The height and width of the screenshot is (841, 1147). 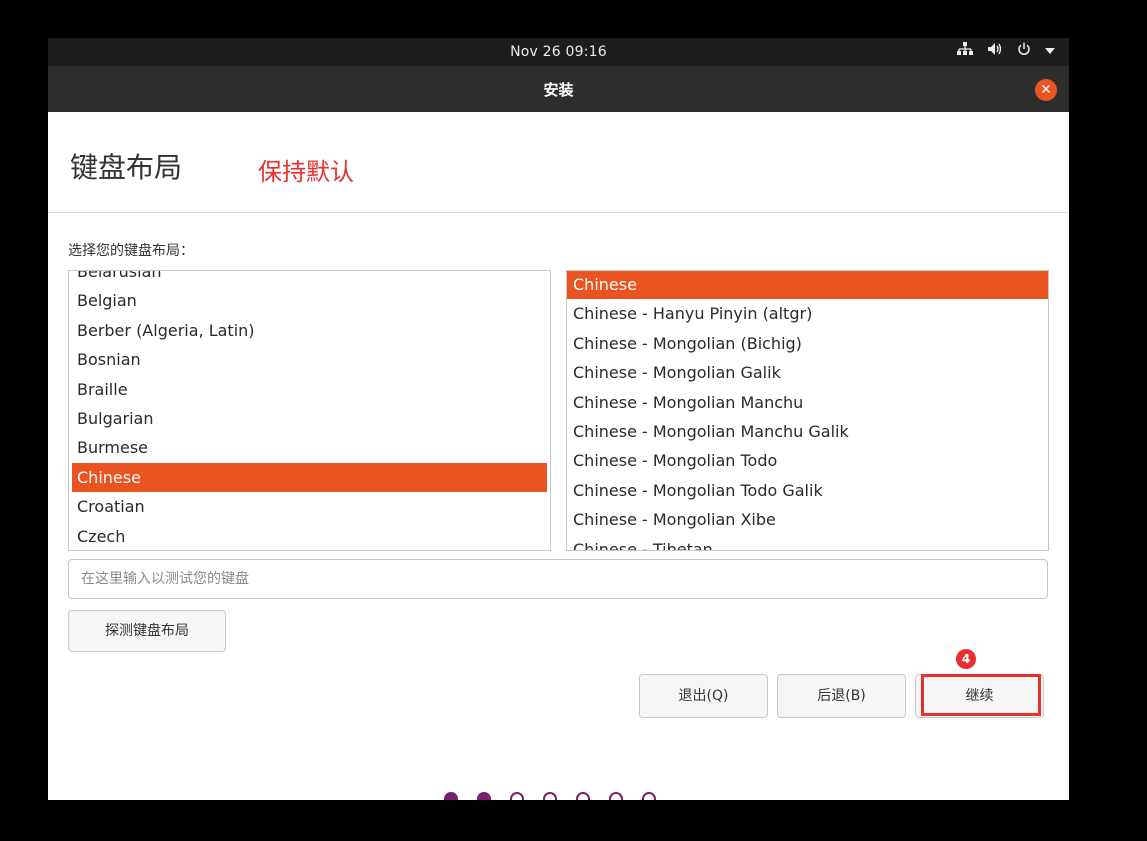 I want to click on back-button: 后退(B), so click(x=841, y=696).